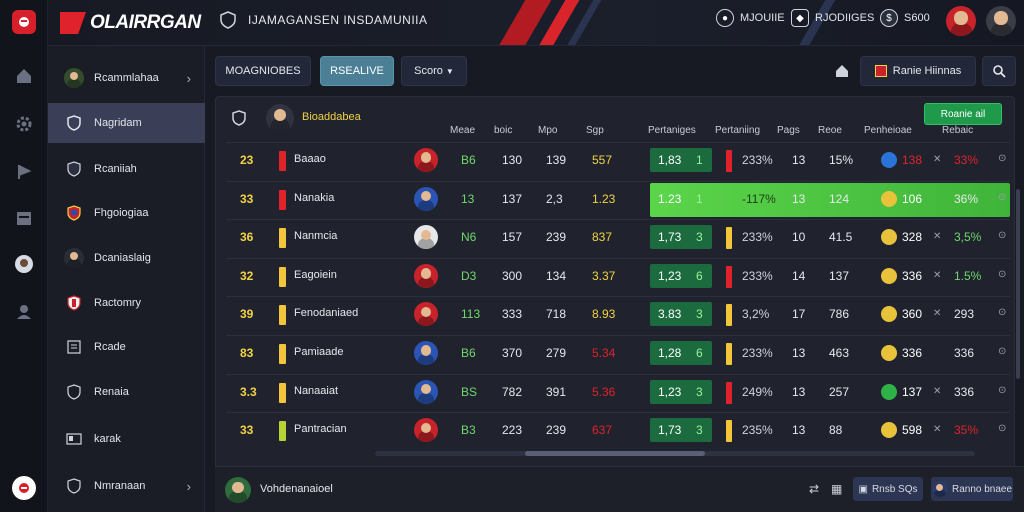 This screenshot has width=1024, height=512. What do you see at coordinates (595, 130) in the screenshot?
I see `column-header: Sgp` at bounding box center [595, 130].